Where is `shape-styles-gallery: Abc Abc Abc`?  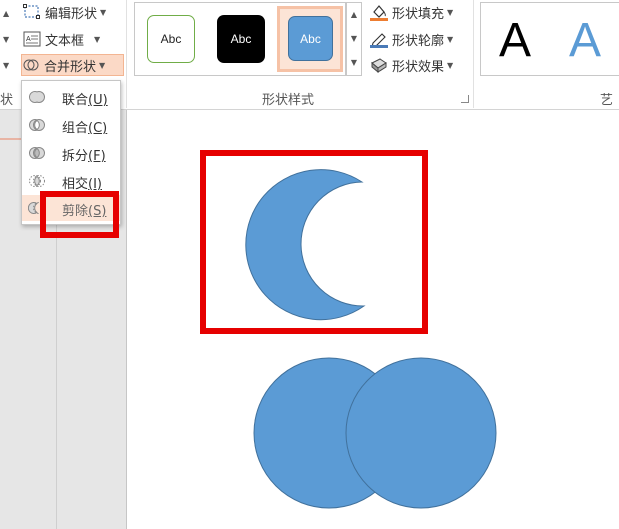
shape-styles-gallery: Abc Abc Abc is located at coordinates (240, 39).